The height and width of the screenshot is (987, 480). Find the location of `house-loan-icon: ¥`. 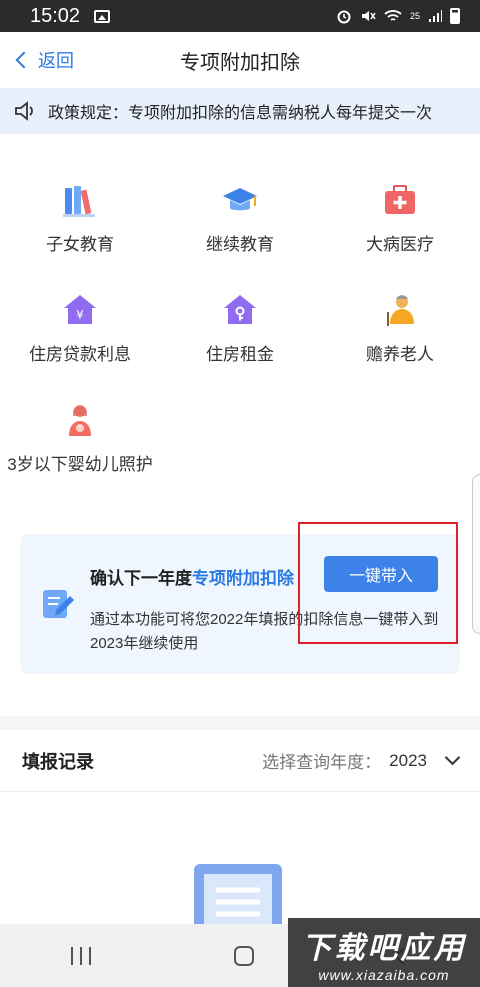

house-loan-icon: ¥ is located at coordinates (80, 309).